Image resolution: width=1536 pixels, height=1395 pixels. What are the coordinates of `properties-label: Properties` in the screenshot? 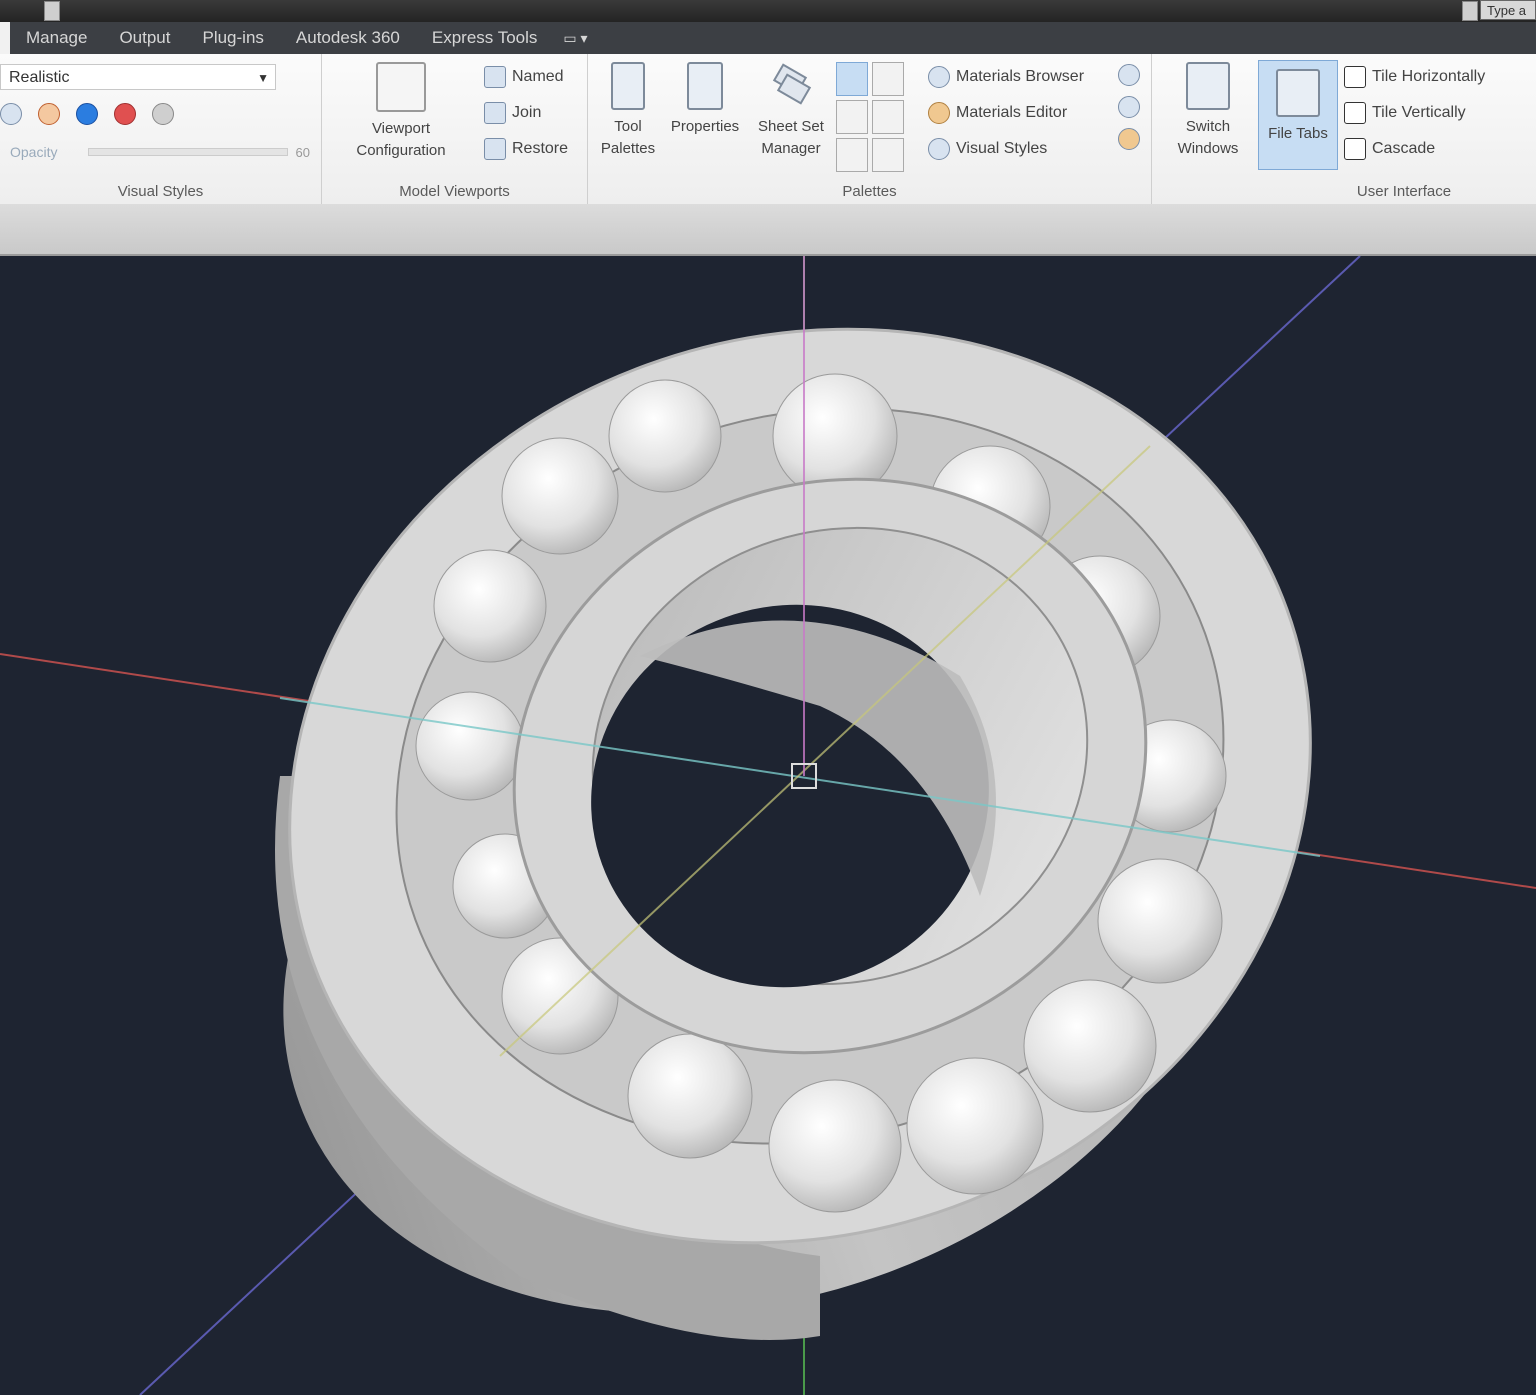 It's located at (705, 126).